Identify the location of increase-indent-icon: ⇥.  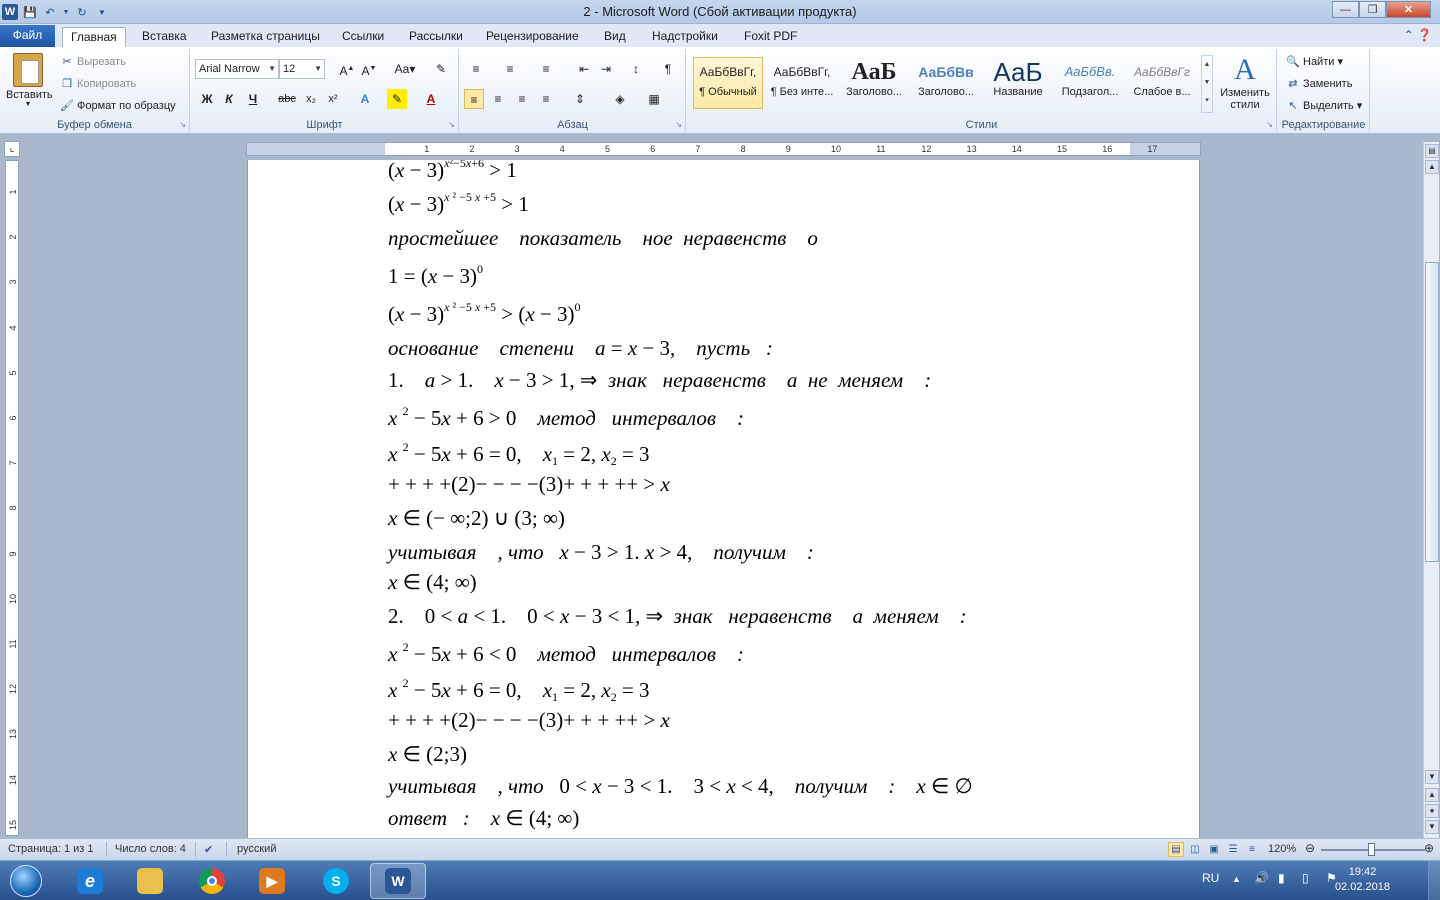
(606, 69).